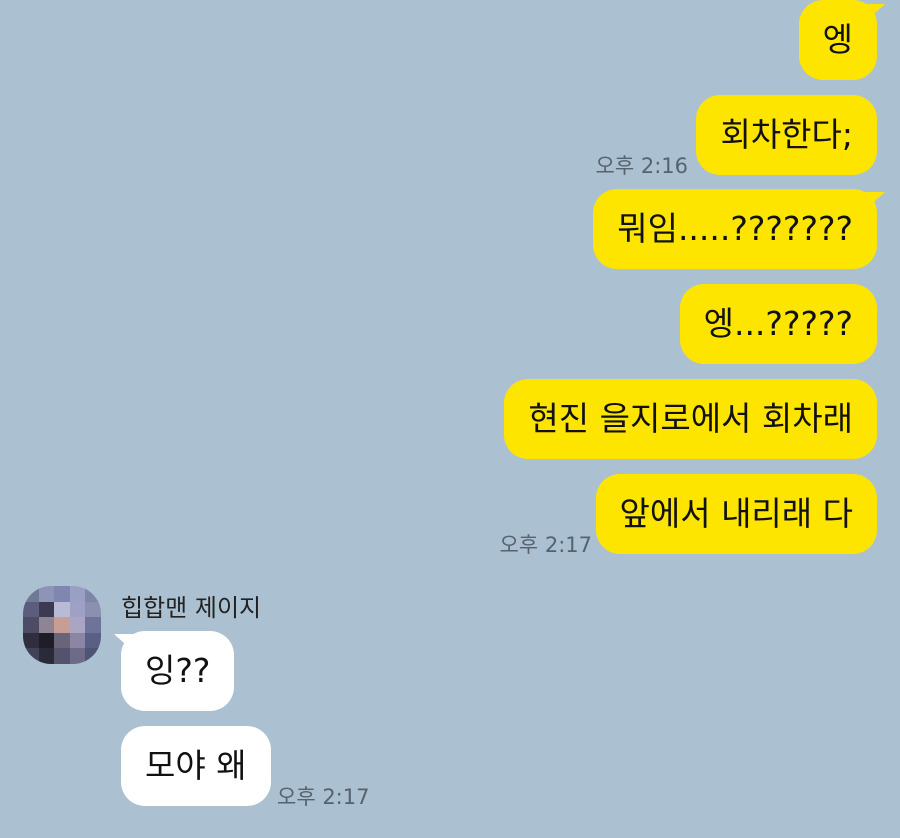 Image resolution: width=900 pixels, height=838 pixels. I want to click on message-timestamp: 오후 2:16, so click(641, 166).